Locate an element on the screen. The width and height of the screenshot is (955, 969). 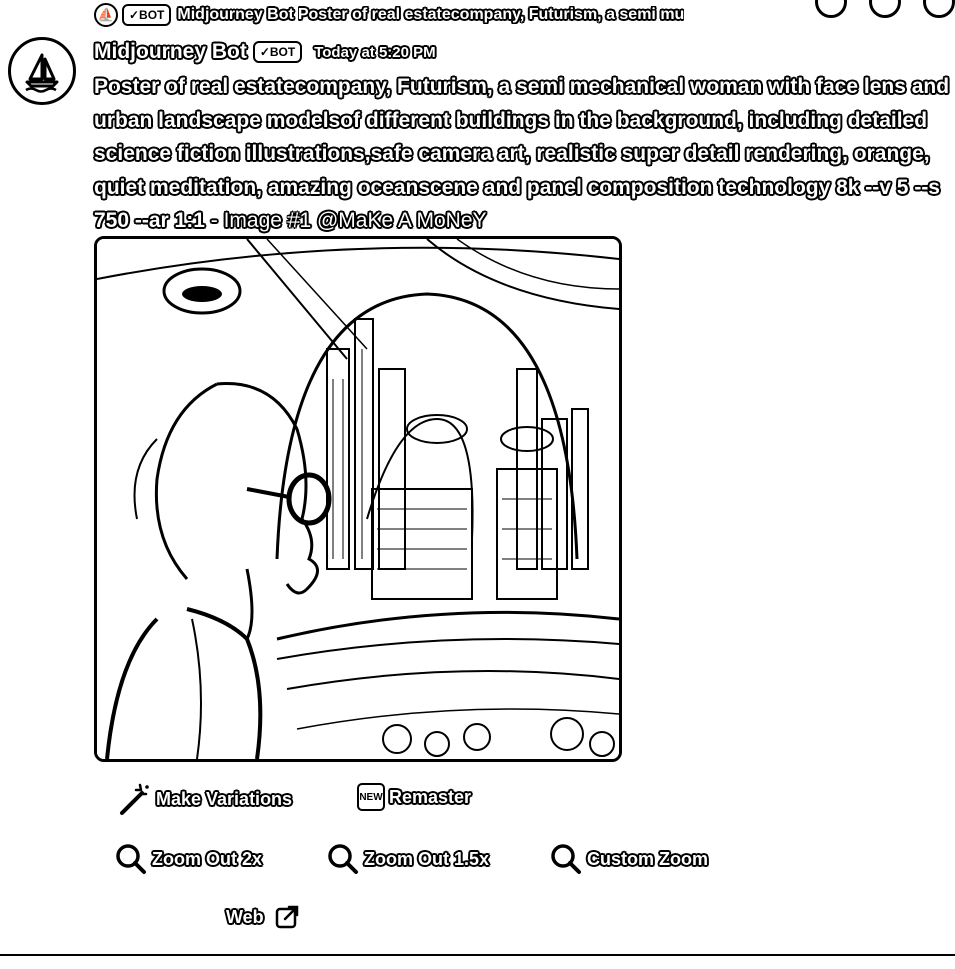
reply-icon is located at coordinates (885, 9).